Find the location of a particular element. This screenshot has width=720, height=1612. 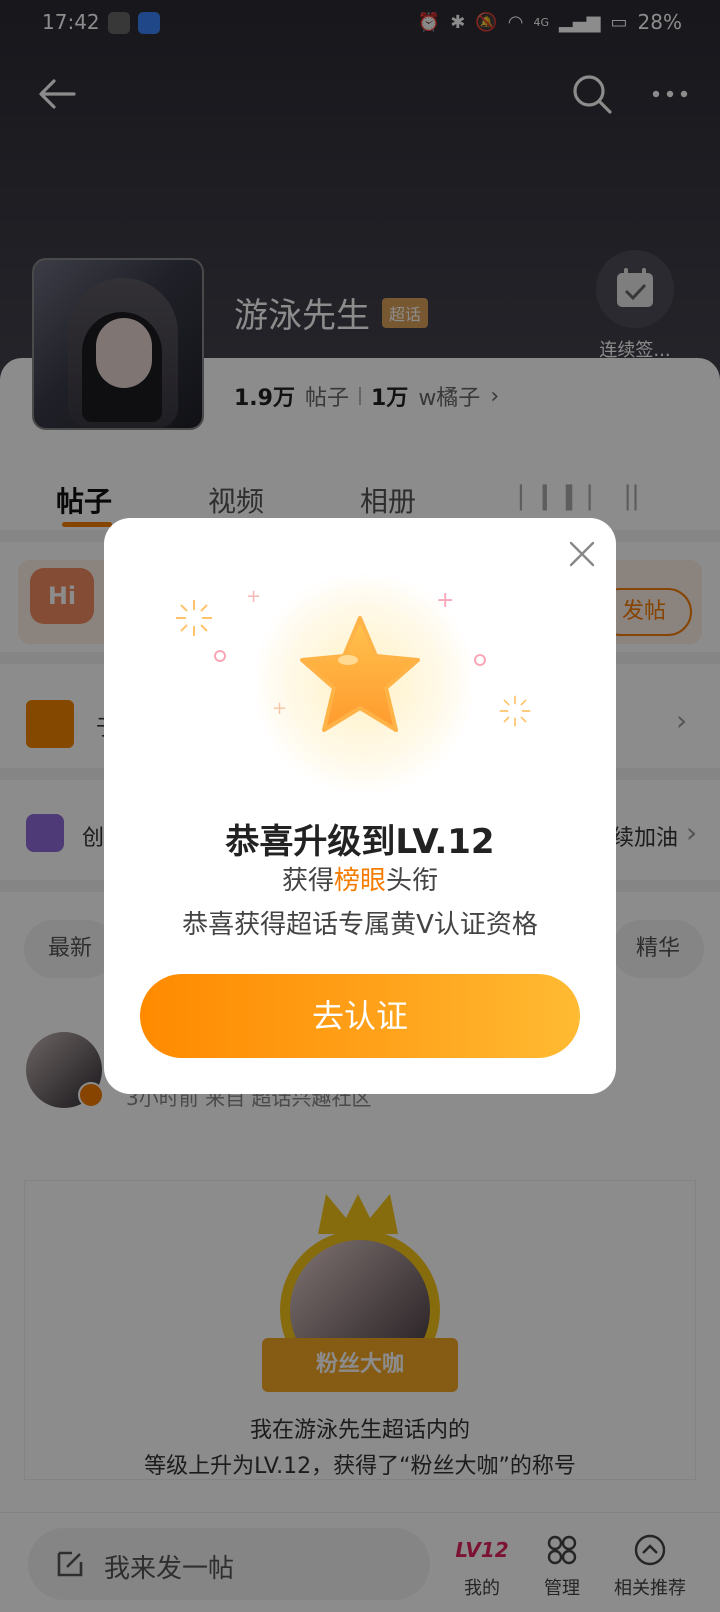

dialog-subtitle: 获得榜眼头衔 is located at coordinates (360, 878).